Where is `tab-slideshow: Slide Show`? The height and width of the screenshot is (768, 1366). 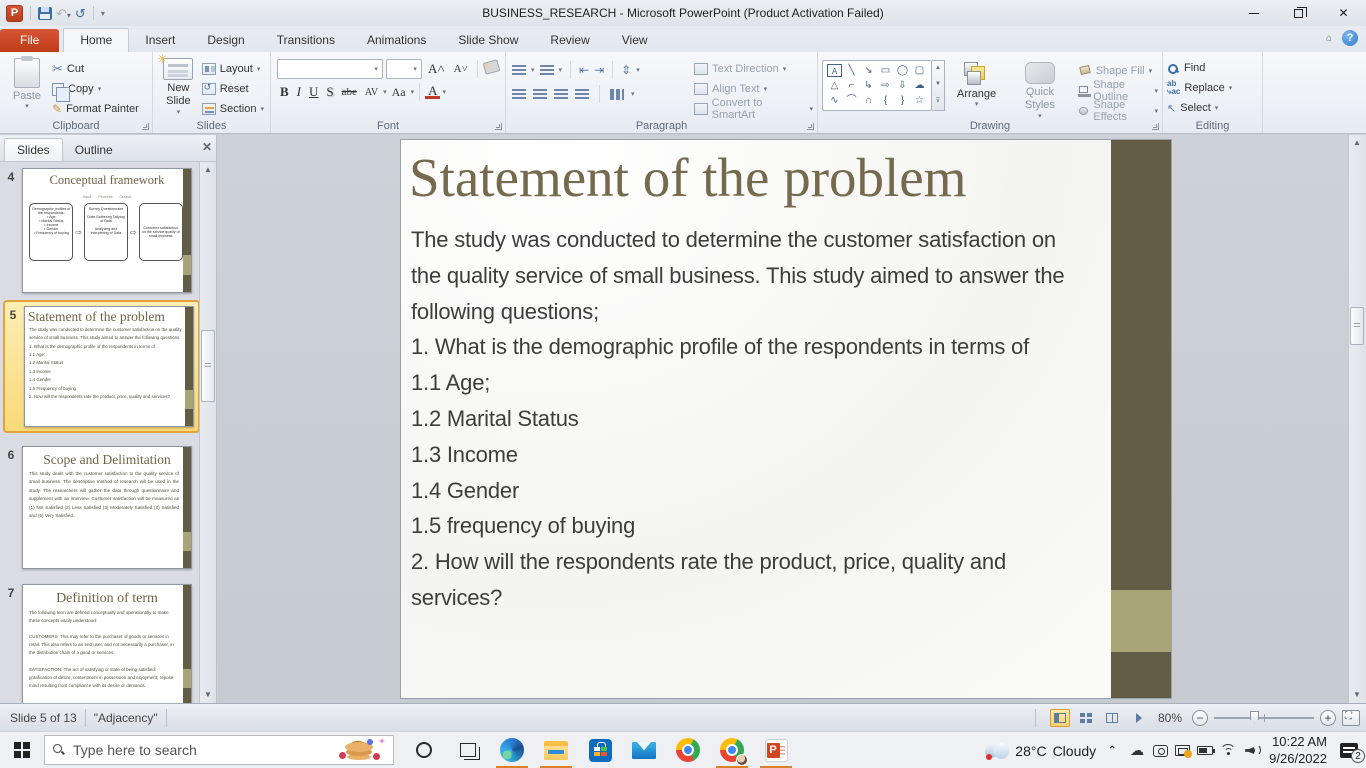
tab-slideshow: Slide Show is located at coordinates (488, 40).